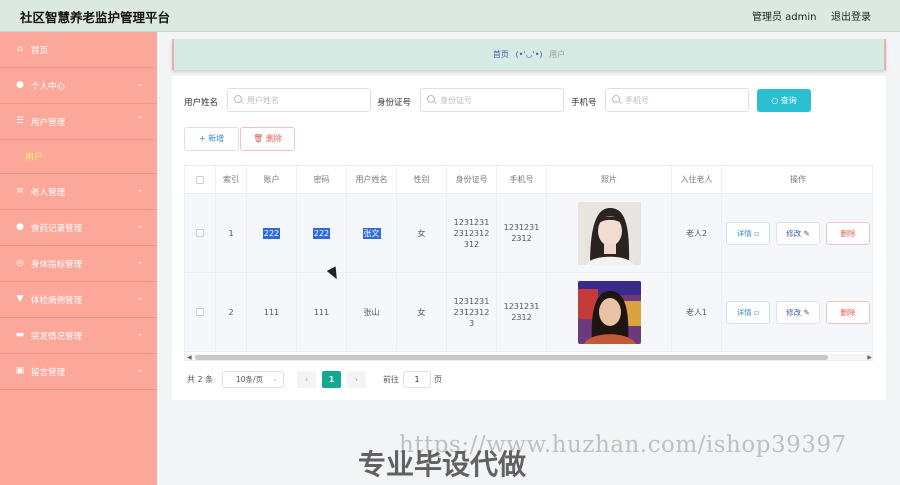 This screenshot has height=485, width=900. What do you see at coordinates (231, 179) in the screenshot?
I see `header-index: 索引` at bounding box center [231, 179].